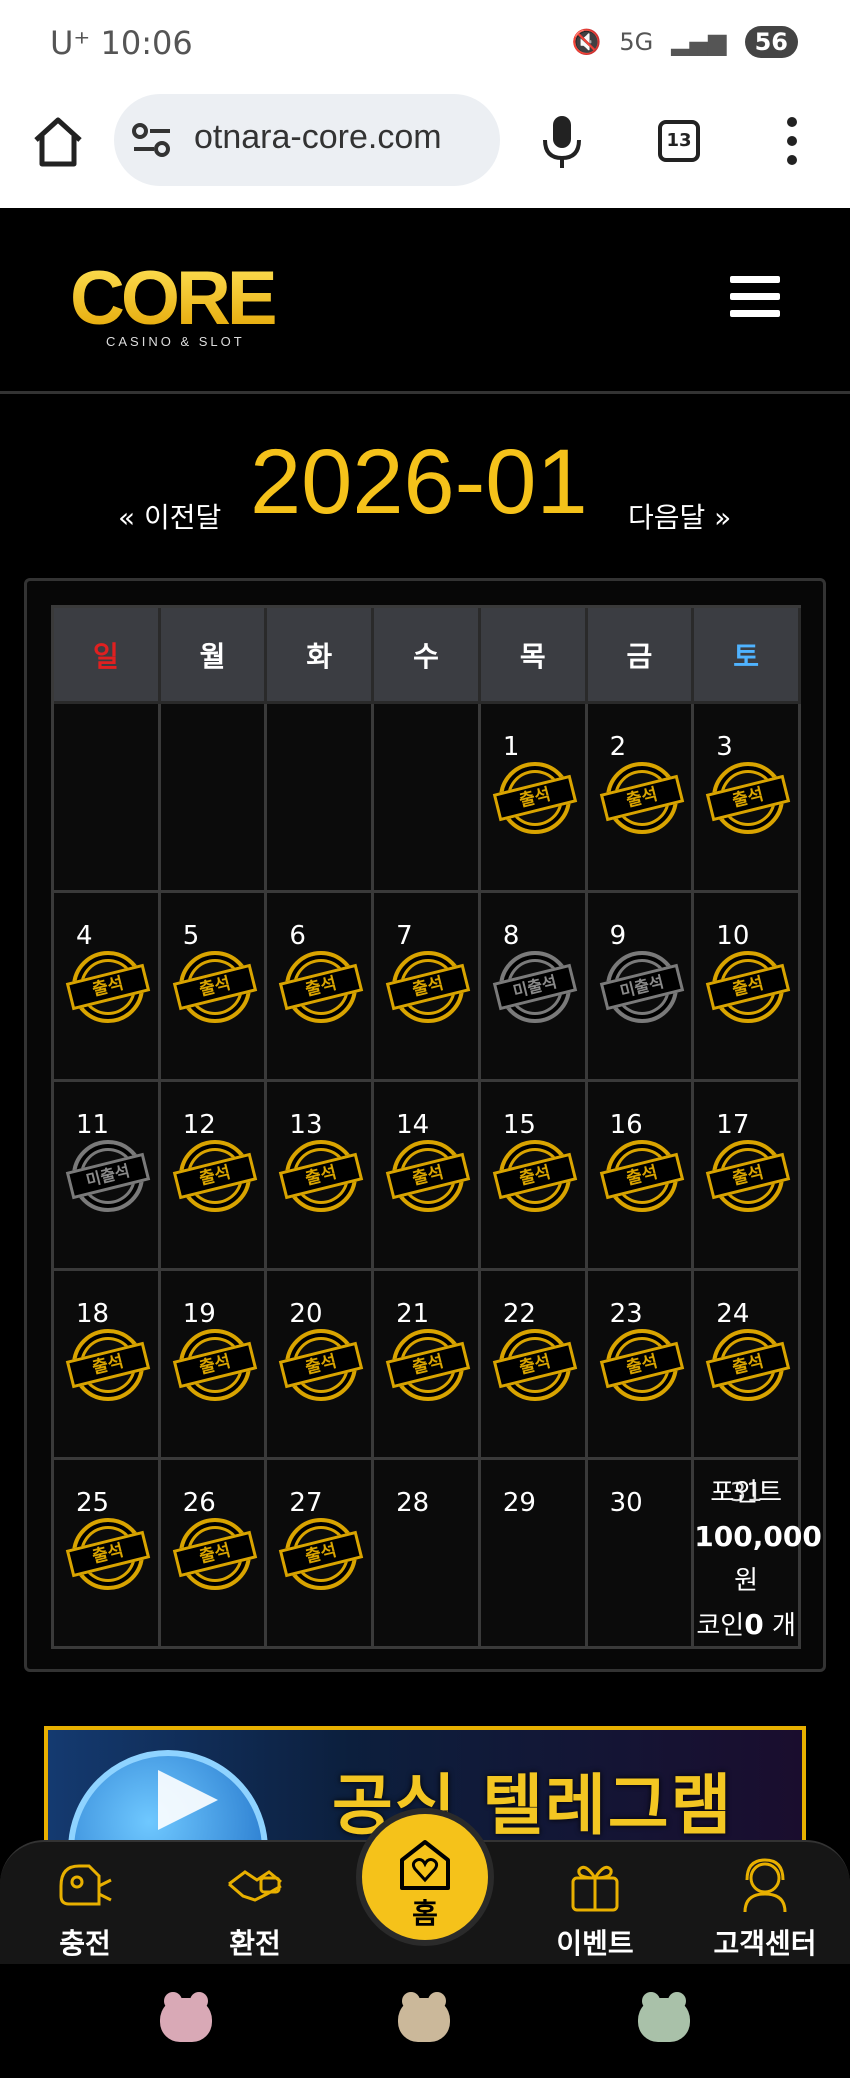 The image size is (850, 2078). What do you see at coordinates (758, 1560) in the screenshot?
I see `points-summary: 포인트 31 100,000 원 코인0 개` at bounding box center [758, 1560].